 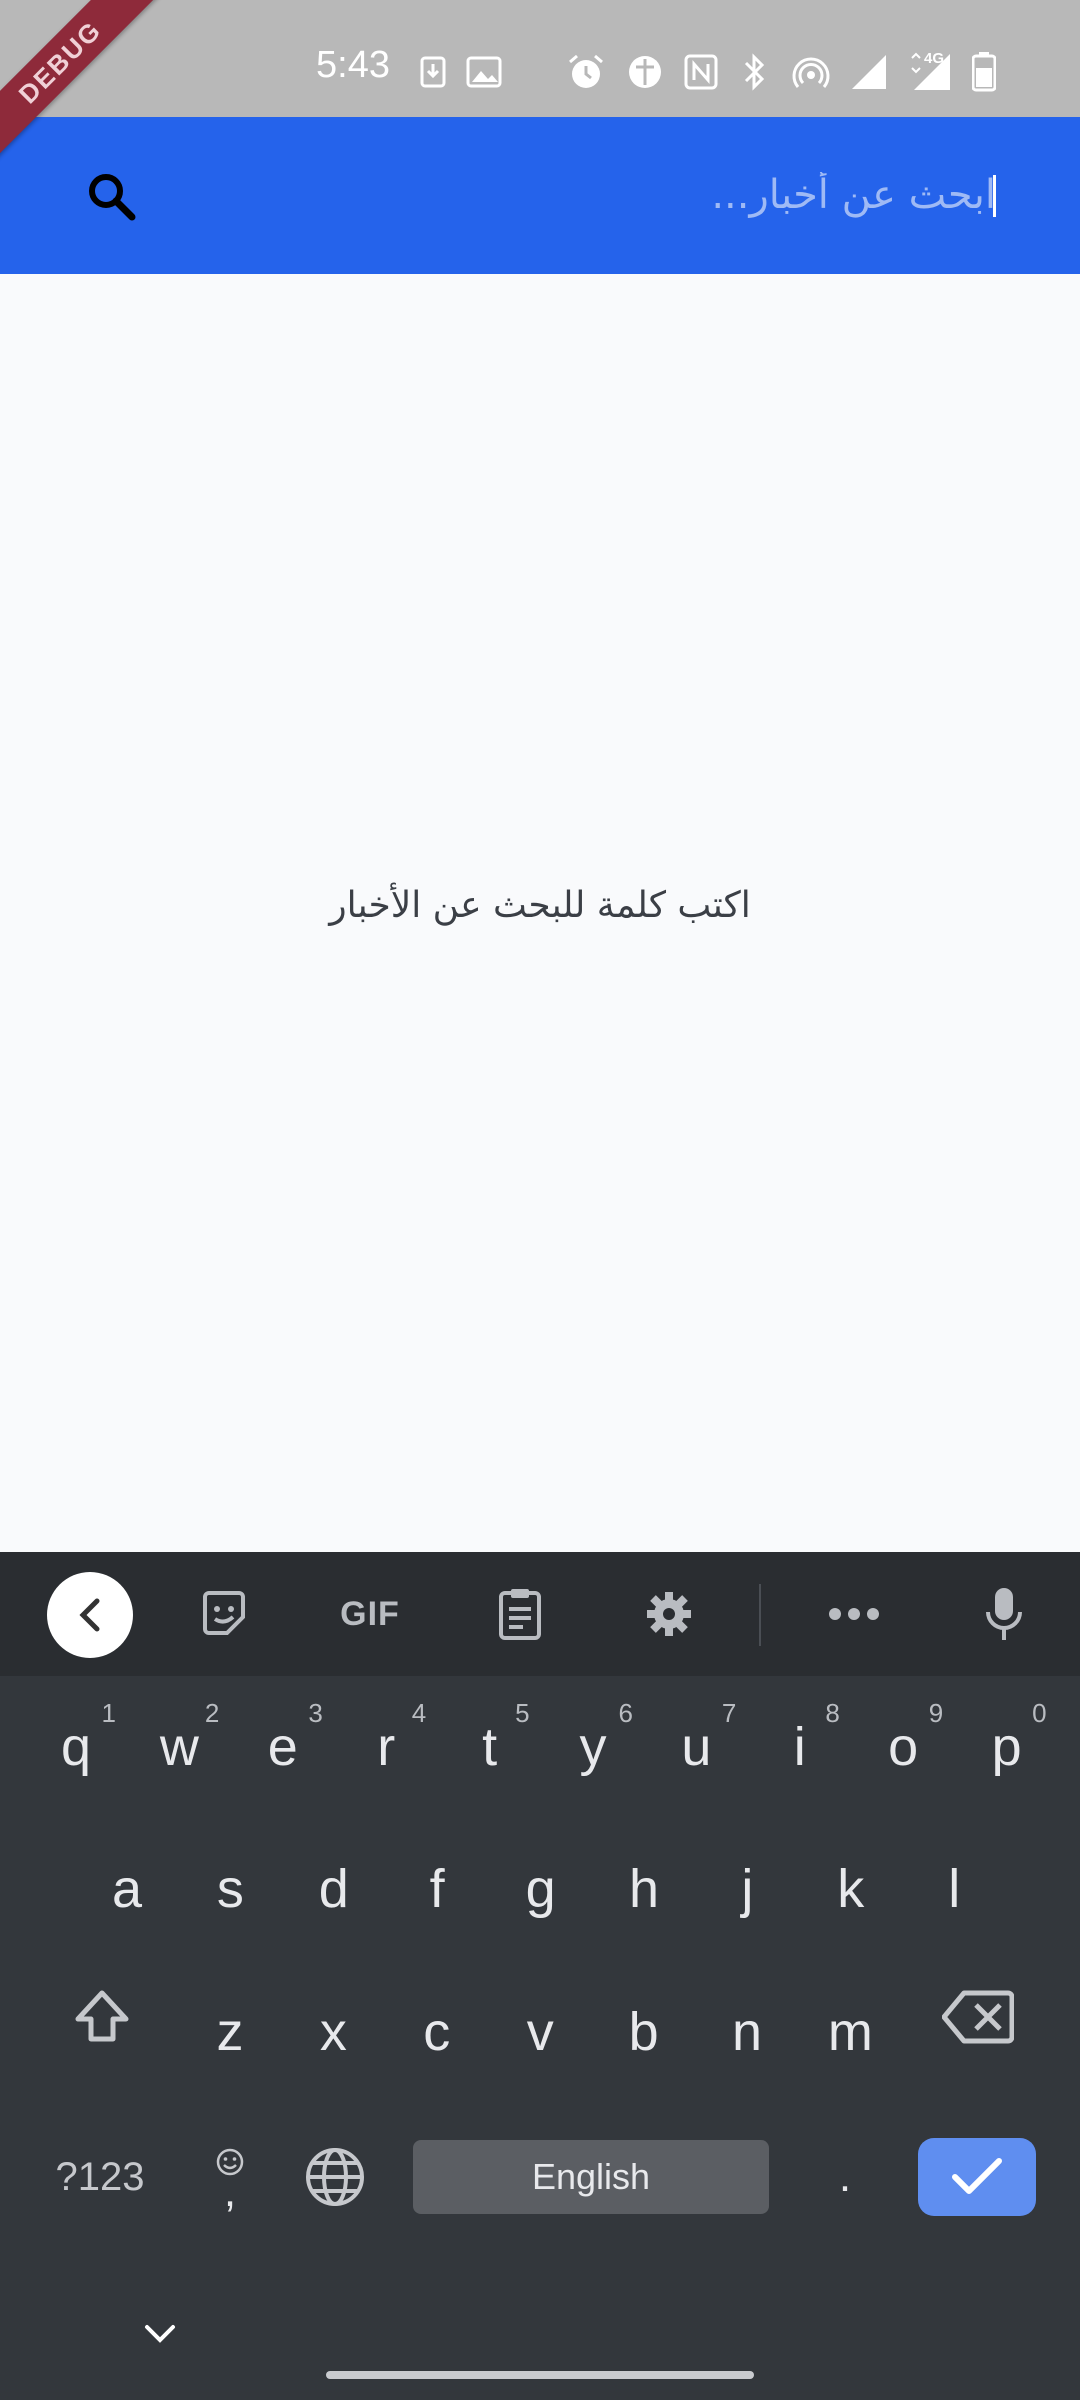 I want to click on sticker-icon, so click(x=224, y=1613).